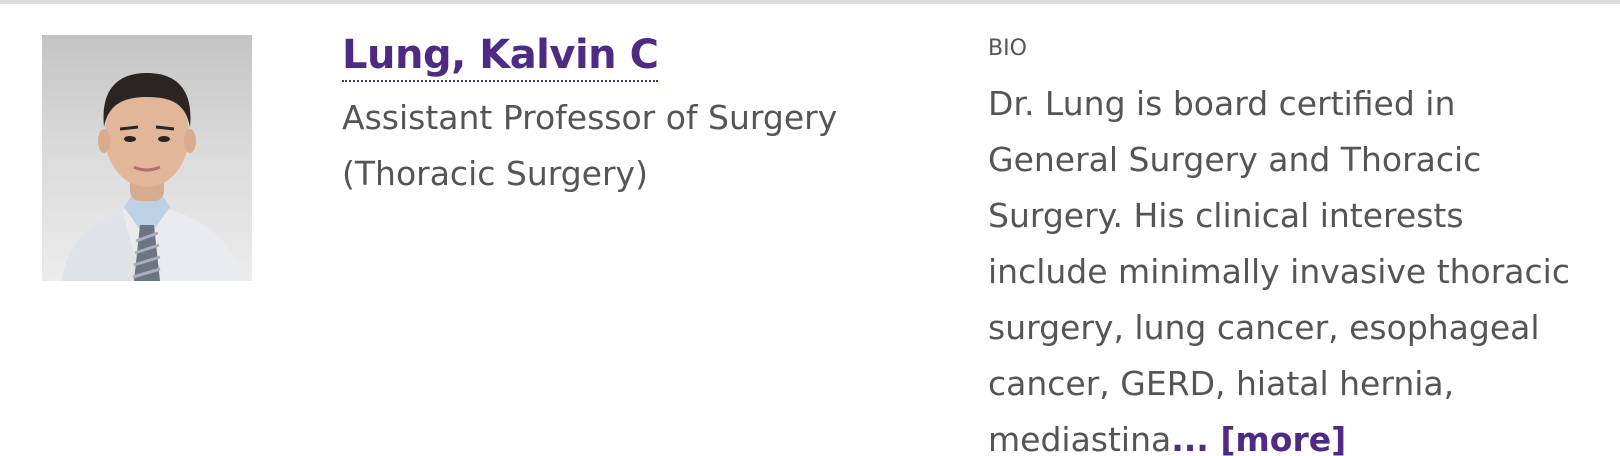 Image resolution: width=1620 pixels, height=456 pixels. Describe the element at coordinates (810, 2) in the screenshot. I see `top-divider` at that location.